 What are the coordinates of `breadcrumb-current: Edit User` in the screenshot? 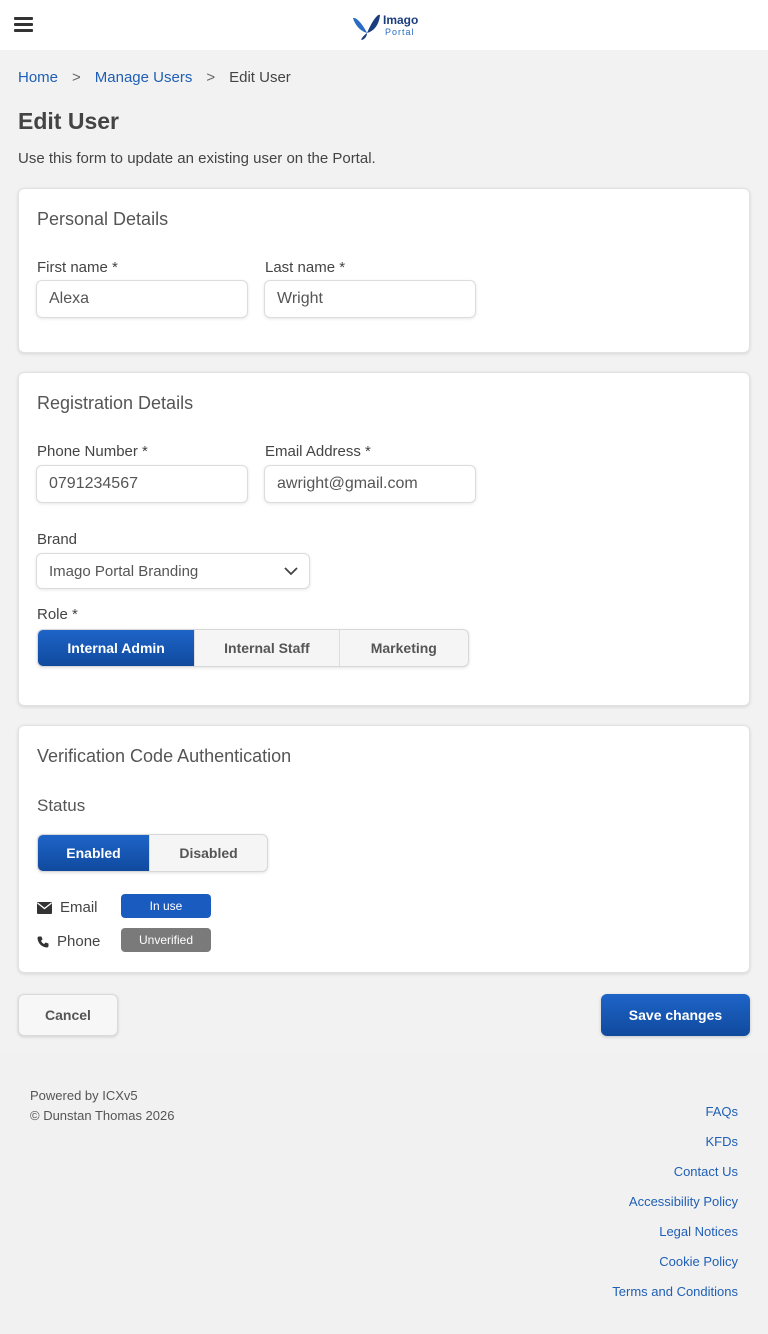 It's located at (260, 77).